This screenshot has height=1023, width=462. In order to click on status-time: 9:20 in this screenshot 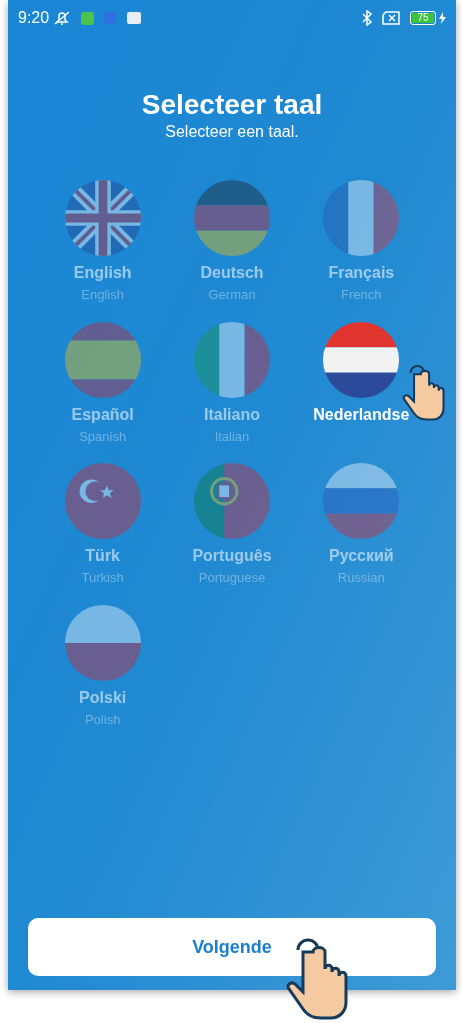, I will do `click(34, 18)`.